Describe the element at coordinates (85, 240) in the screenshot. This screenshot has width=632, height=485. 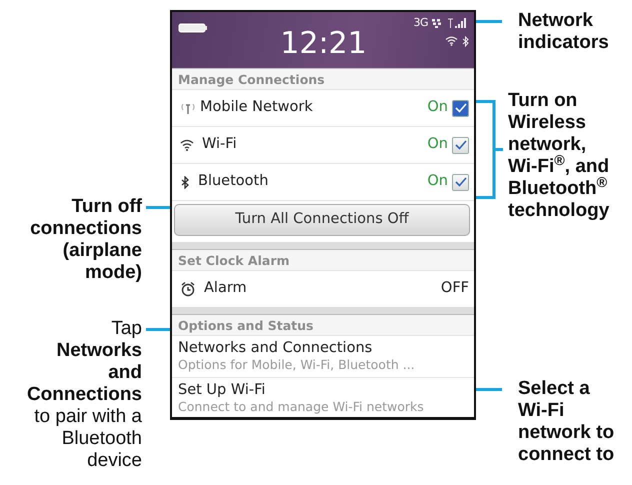
I see `callout-text: Turn off connections (airplane mode)` at that location.